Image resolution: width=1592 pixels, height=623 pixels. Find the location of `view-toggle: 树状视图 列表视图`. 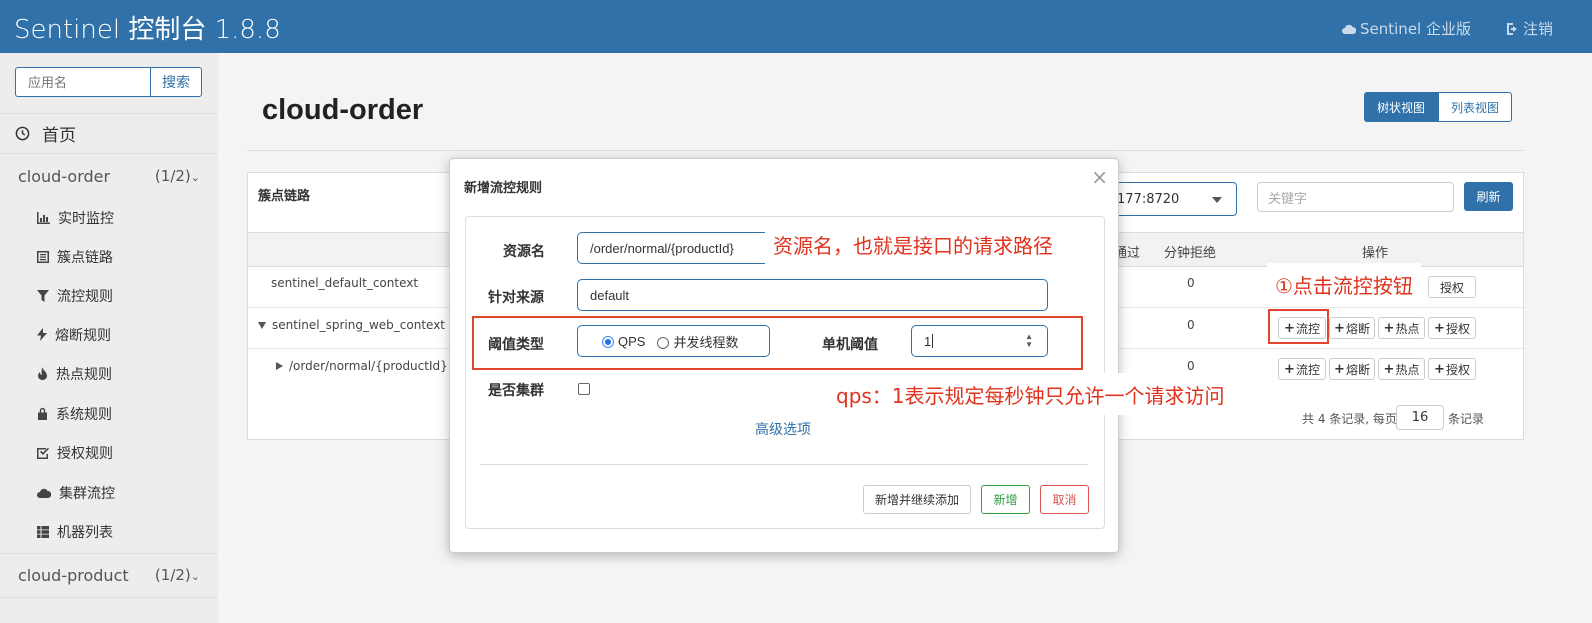

view-toggle: 树状视图 列表视图 is located at coordinates (1438, 107).